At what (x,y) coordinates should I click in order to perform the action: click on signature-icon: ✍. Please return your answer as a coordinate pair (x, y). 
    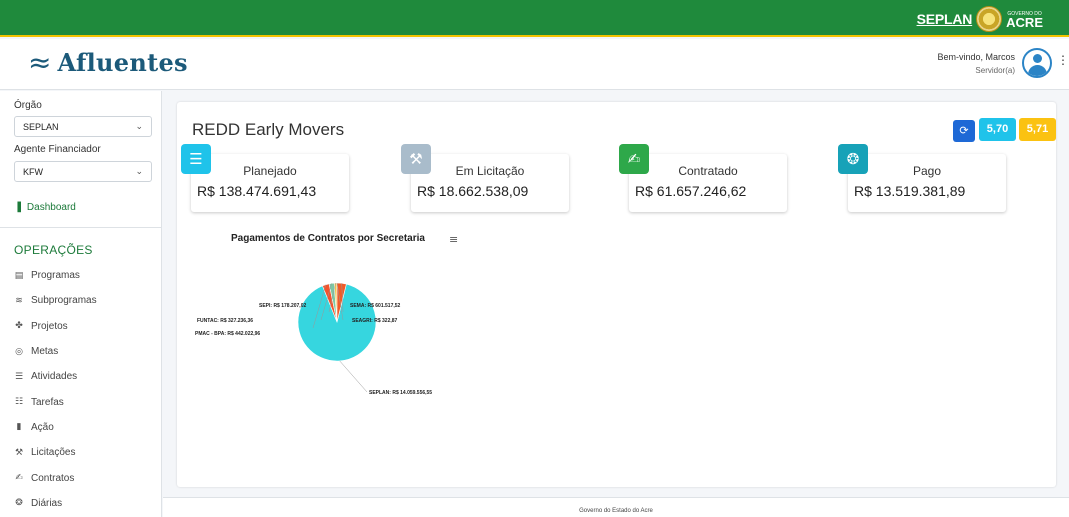
    Looking at the image, I should click on (19, 478).